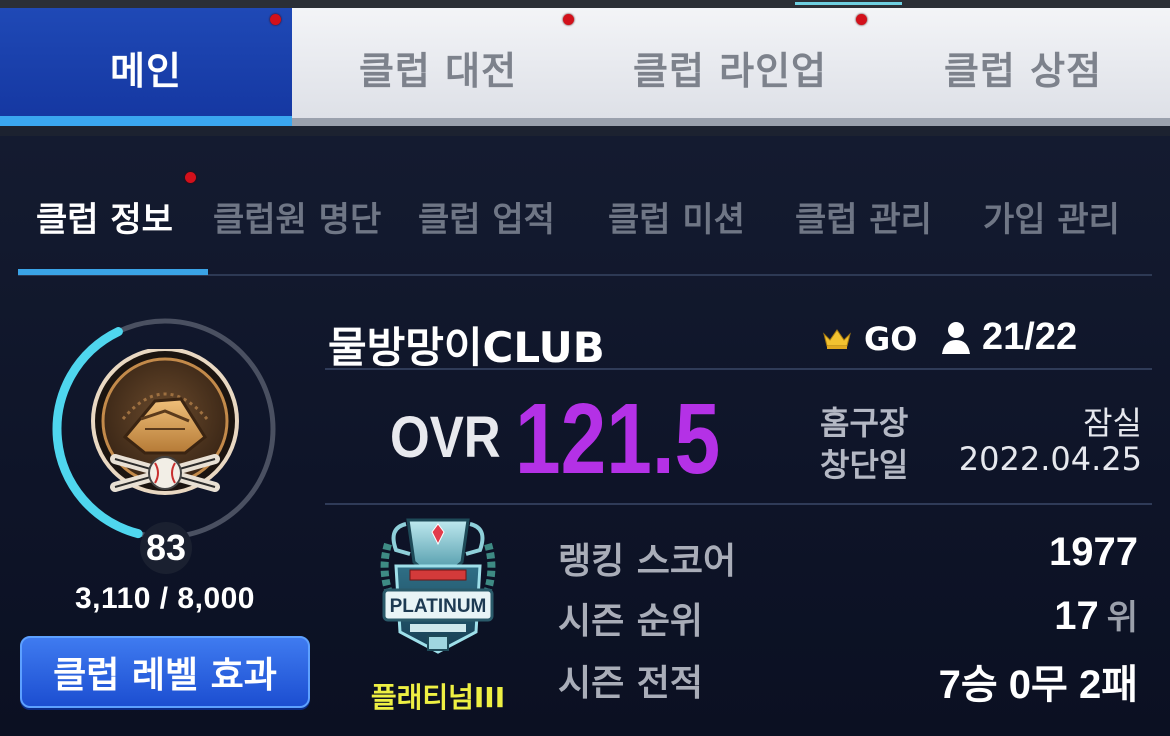  What do you see at coordinates (445, 437) in the screenshot?
I see `ovr-label: OVR` at bounding box center [445, 437].